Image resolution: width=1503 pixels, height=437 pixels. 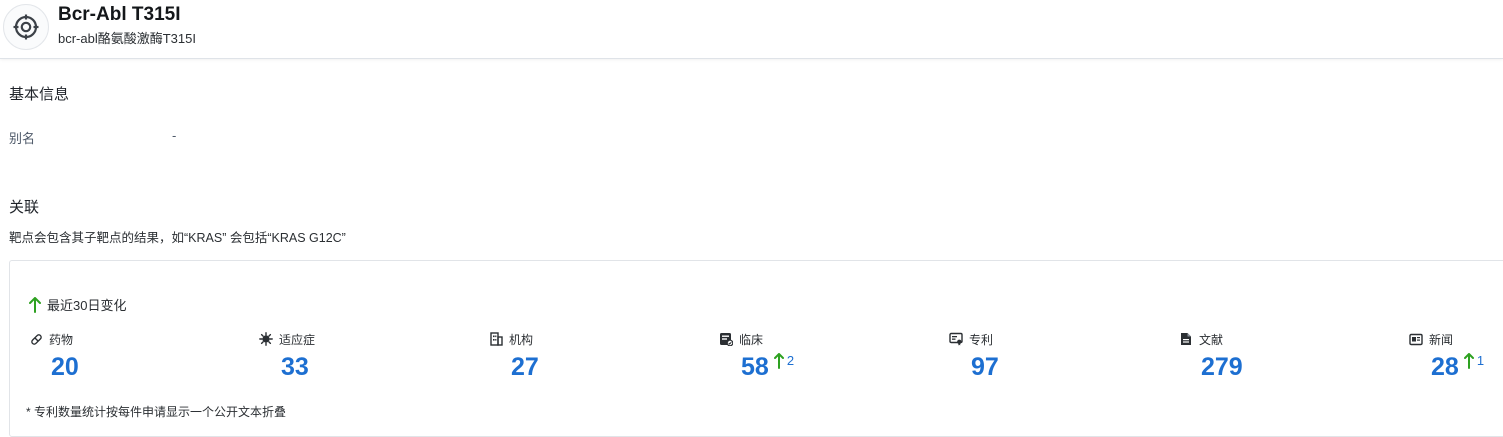 What do you see at coordinates (22, 138) in the screenshot?
I see `alias-label: 别名` at bounding box center [22, 138].